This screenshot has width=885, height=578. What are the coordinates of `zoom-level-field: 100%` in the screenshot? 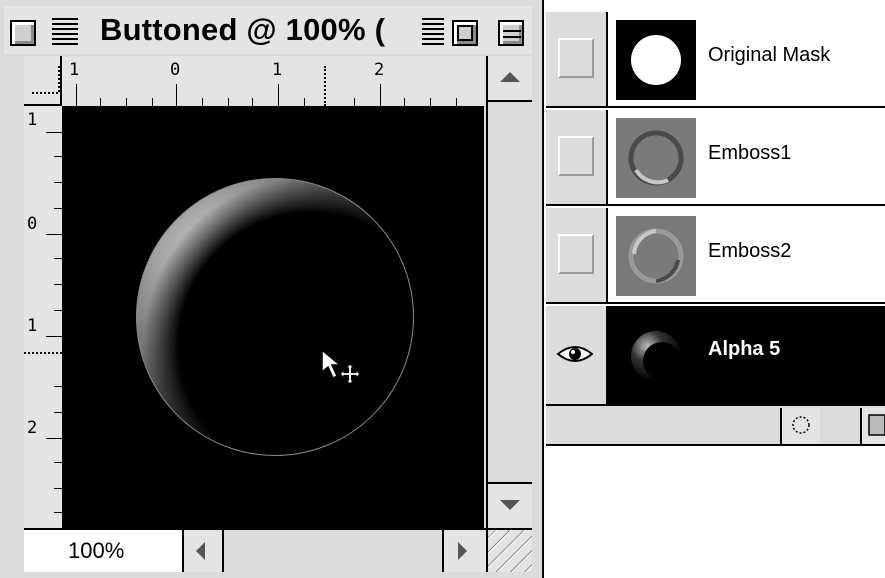 It's located at (104, 551).